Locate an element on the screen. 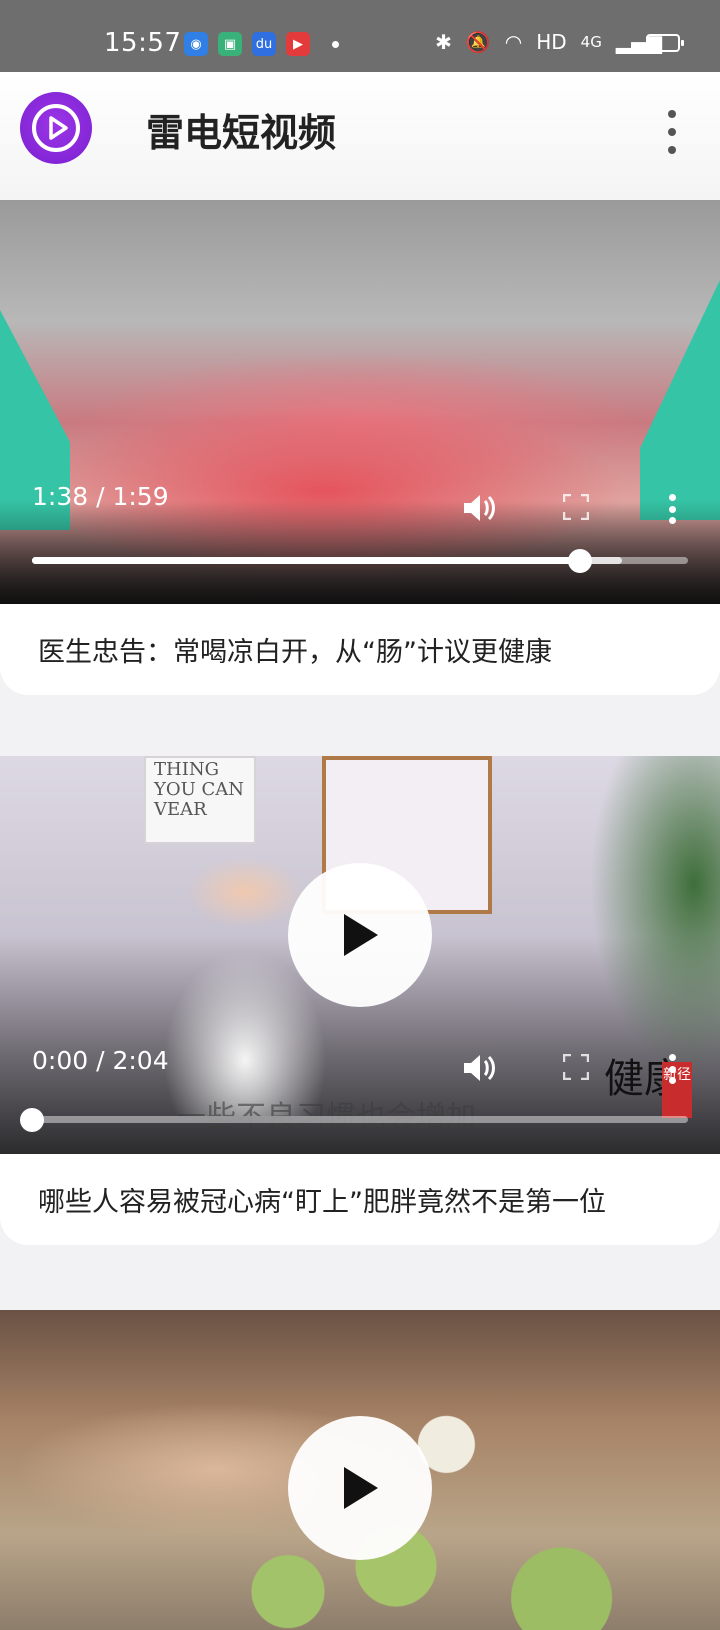 Image resolution: width=720 pixels, height=1630 pixels. bluetooth-icon: ✱ is located at coordinates (443, 42).